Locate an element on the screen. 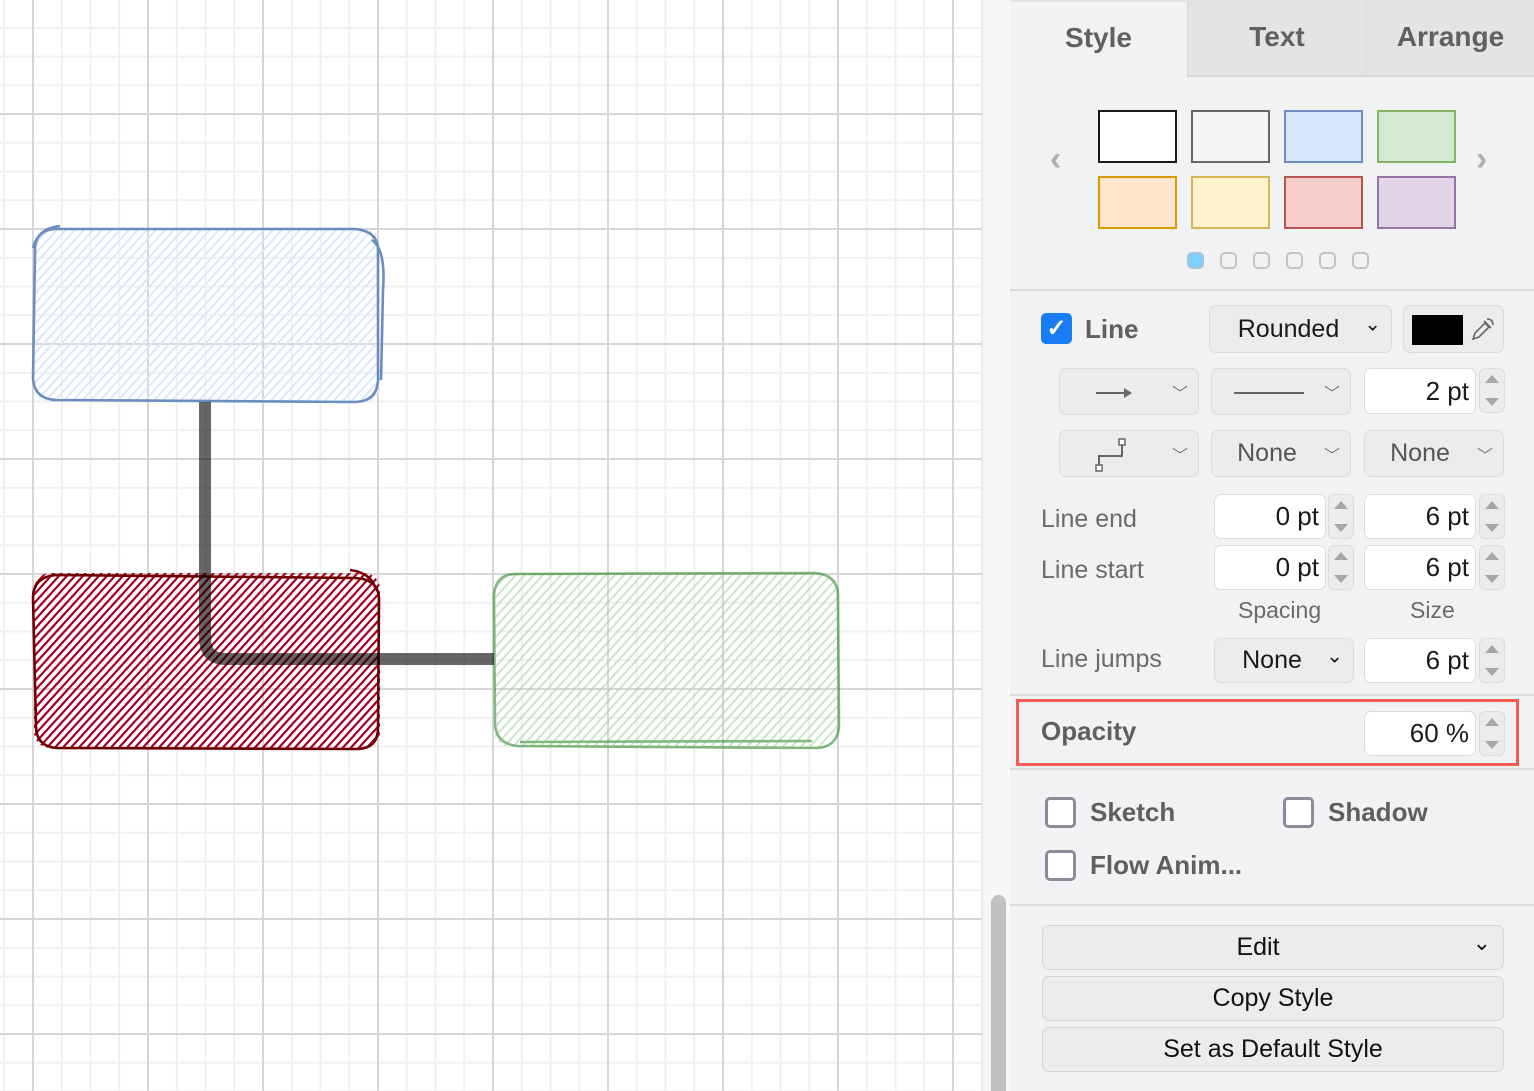  opacity-stepper is located at coordinates (1492, 733).